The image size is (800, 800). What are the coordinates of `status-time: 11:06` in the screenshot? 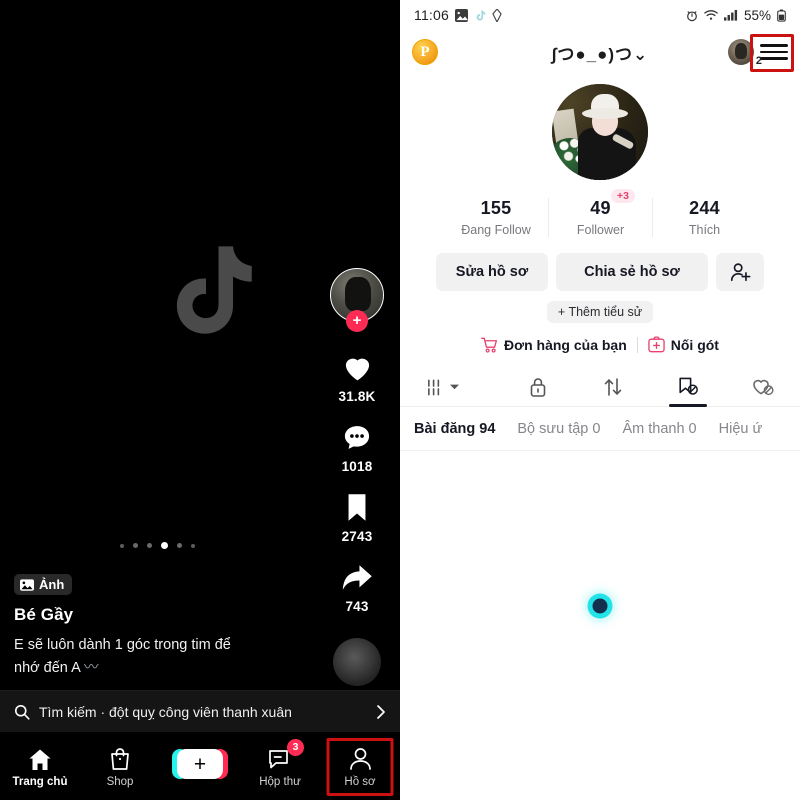 It's located at (431, 15).